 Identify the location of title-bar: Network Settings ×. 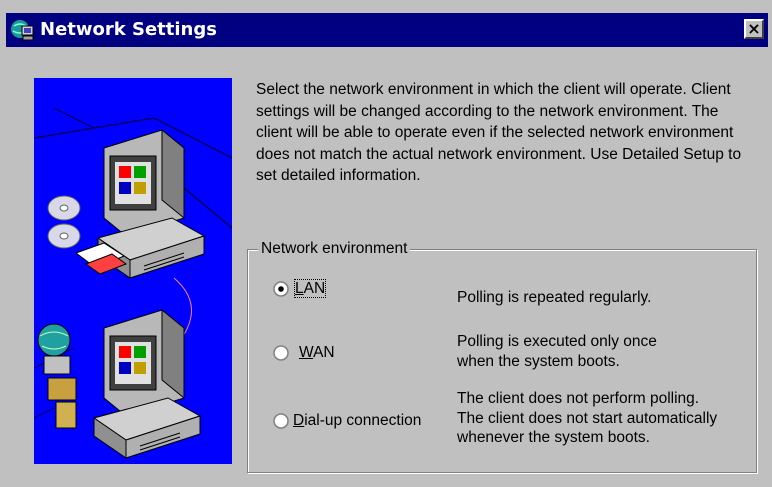
(387, 30).